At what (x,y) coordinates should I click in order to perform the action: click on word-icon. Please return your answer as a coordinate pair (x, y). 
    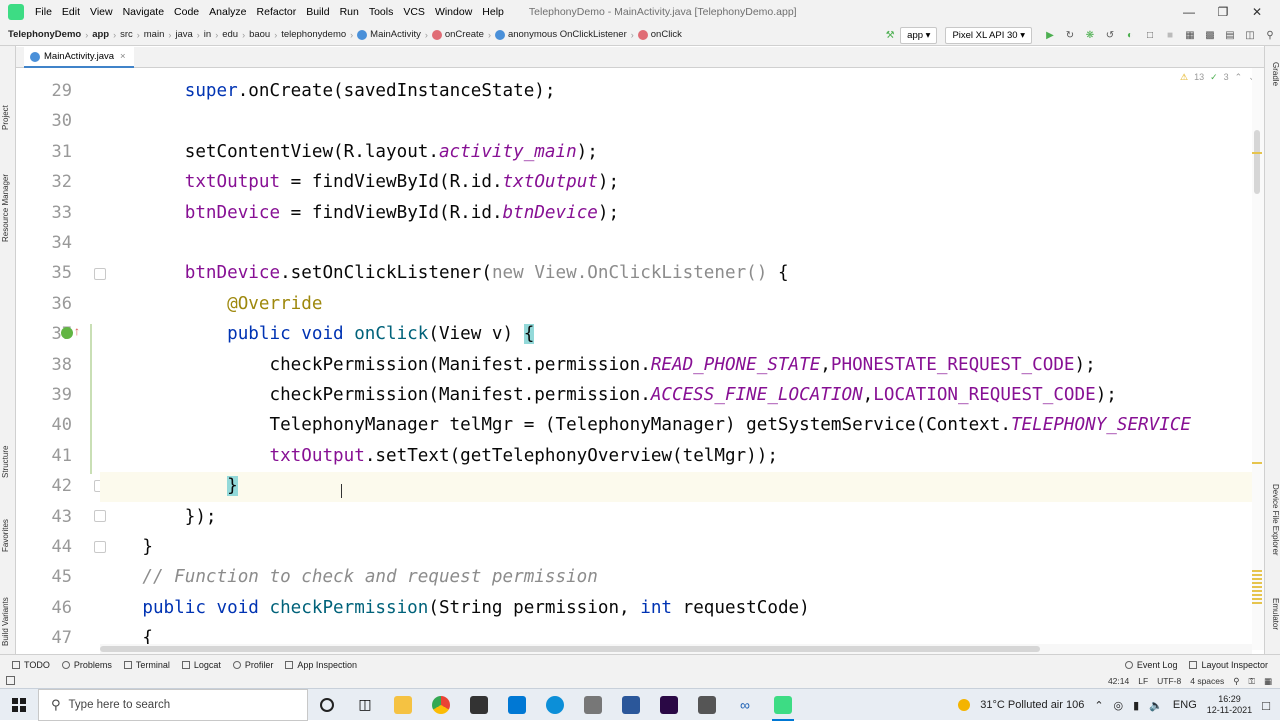
    Looking at the image, I should click on (631, 705).